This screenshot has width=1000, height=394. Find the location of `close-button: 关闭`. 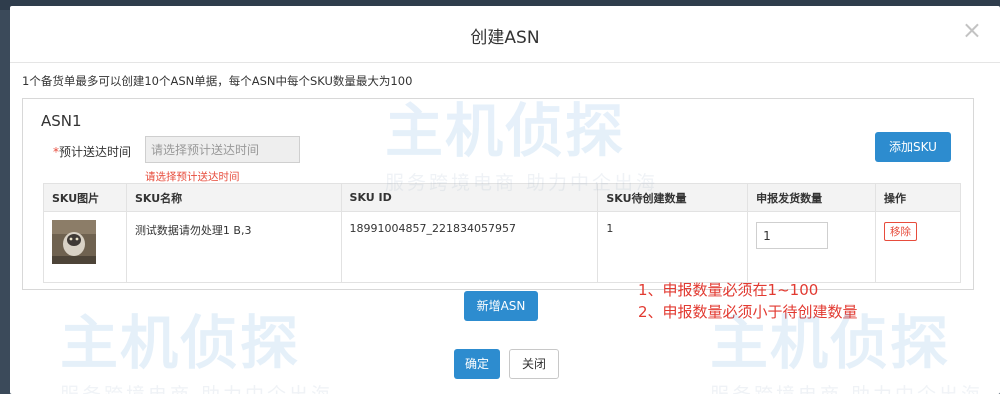

close-button: 关闭 is located at coordinates (534, 364).